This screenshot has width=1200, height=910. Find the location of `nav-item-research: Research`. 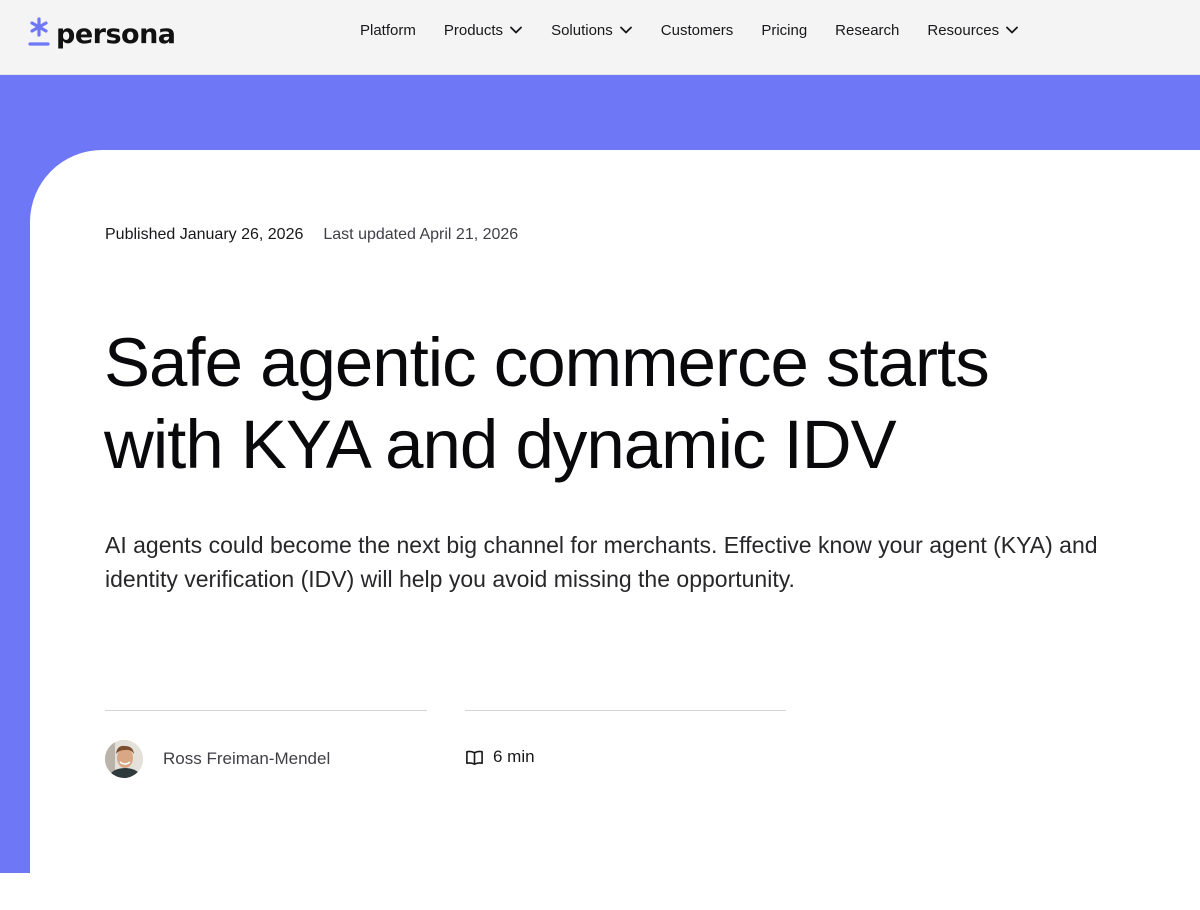

nav-item-research: Research is located at coordinates (867, 30).